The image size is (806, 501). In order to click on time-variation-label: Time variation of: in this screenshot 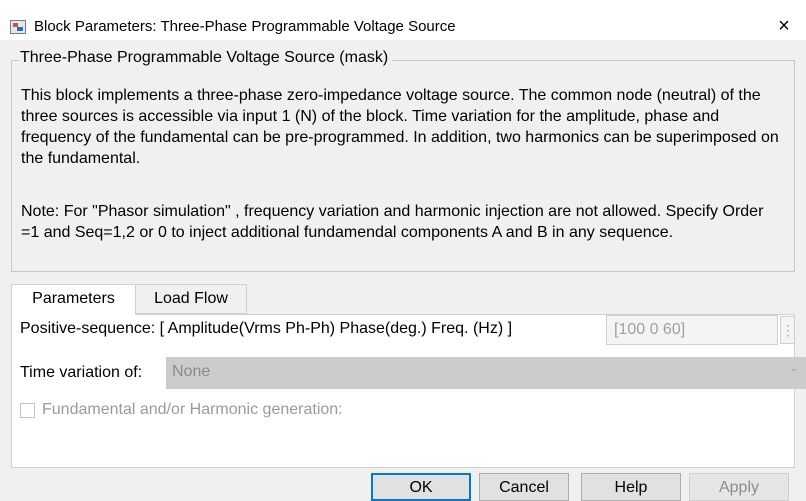, I will do `click(81, 372)`.